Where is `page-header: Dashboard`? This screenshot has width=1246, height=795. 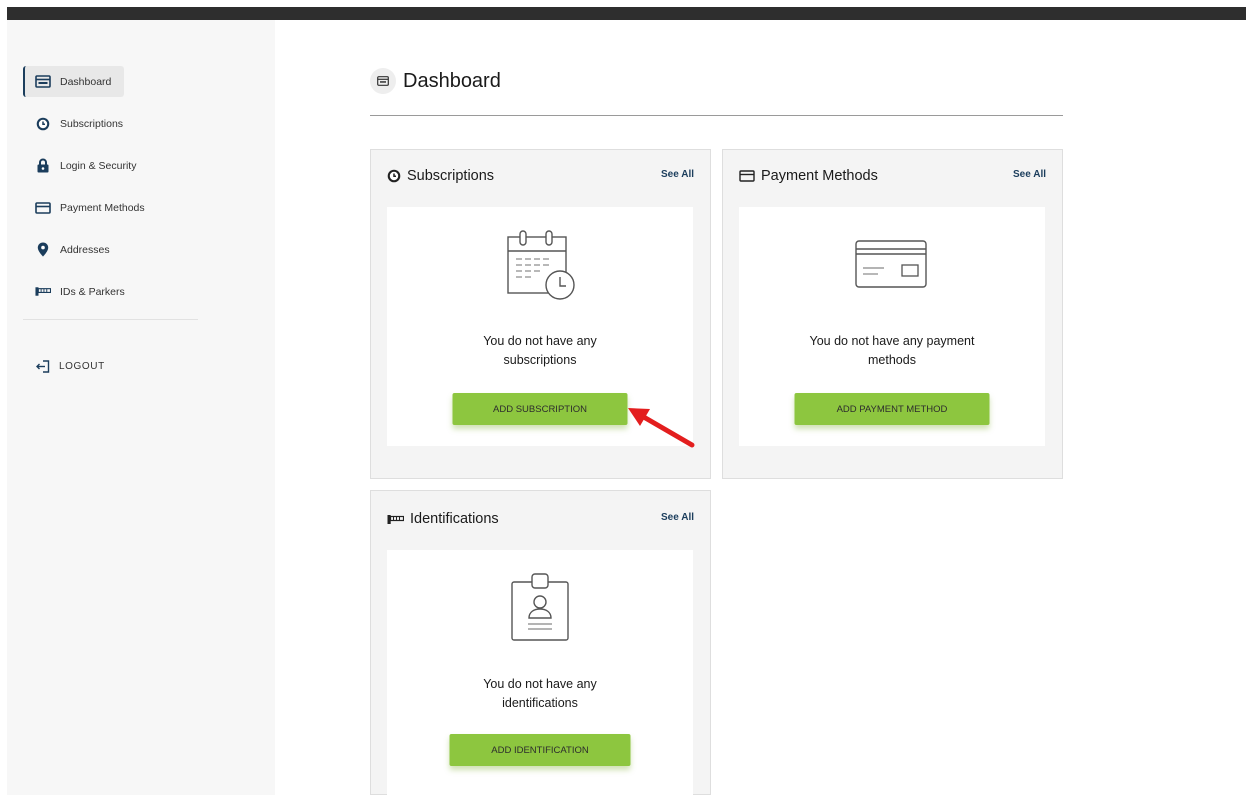
page-header: Dashboard is located at coordinates (435, 81).